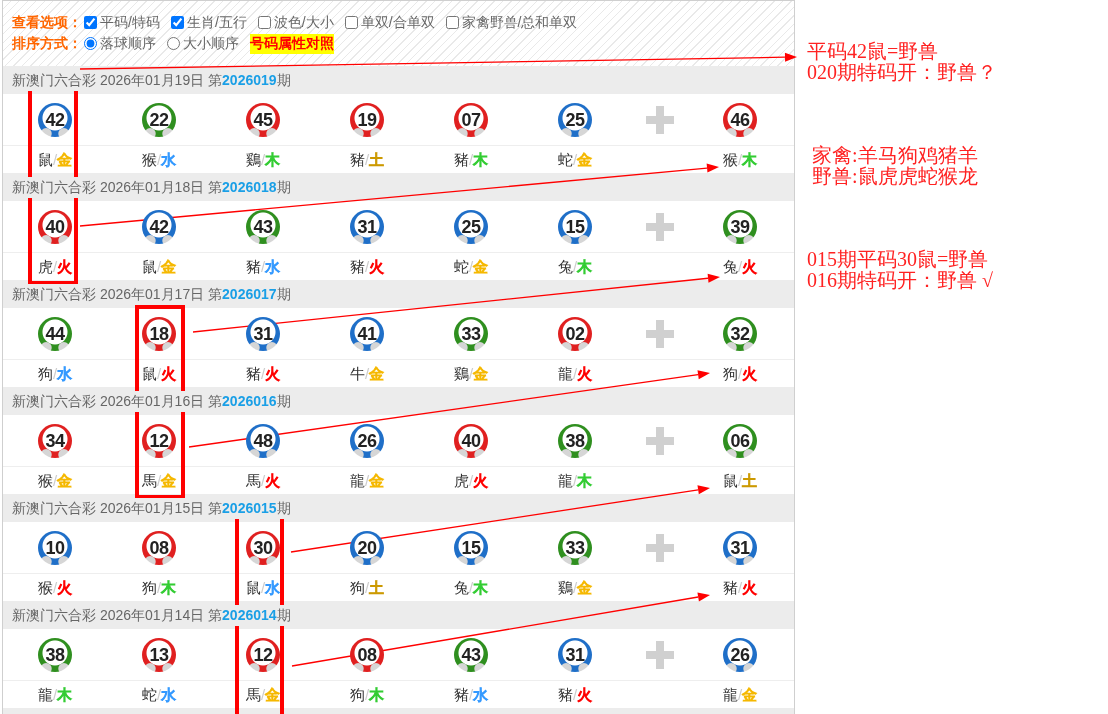 The height and width of the screenshot is (714, 1108). I want to click on zodiac-element-label: 狗/水, so click(55, 373).